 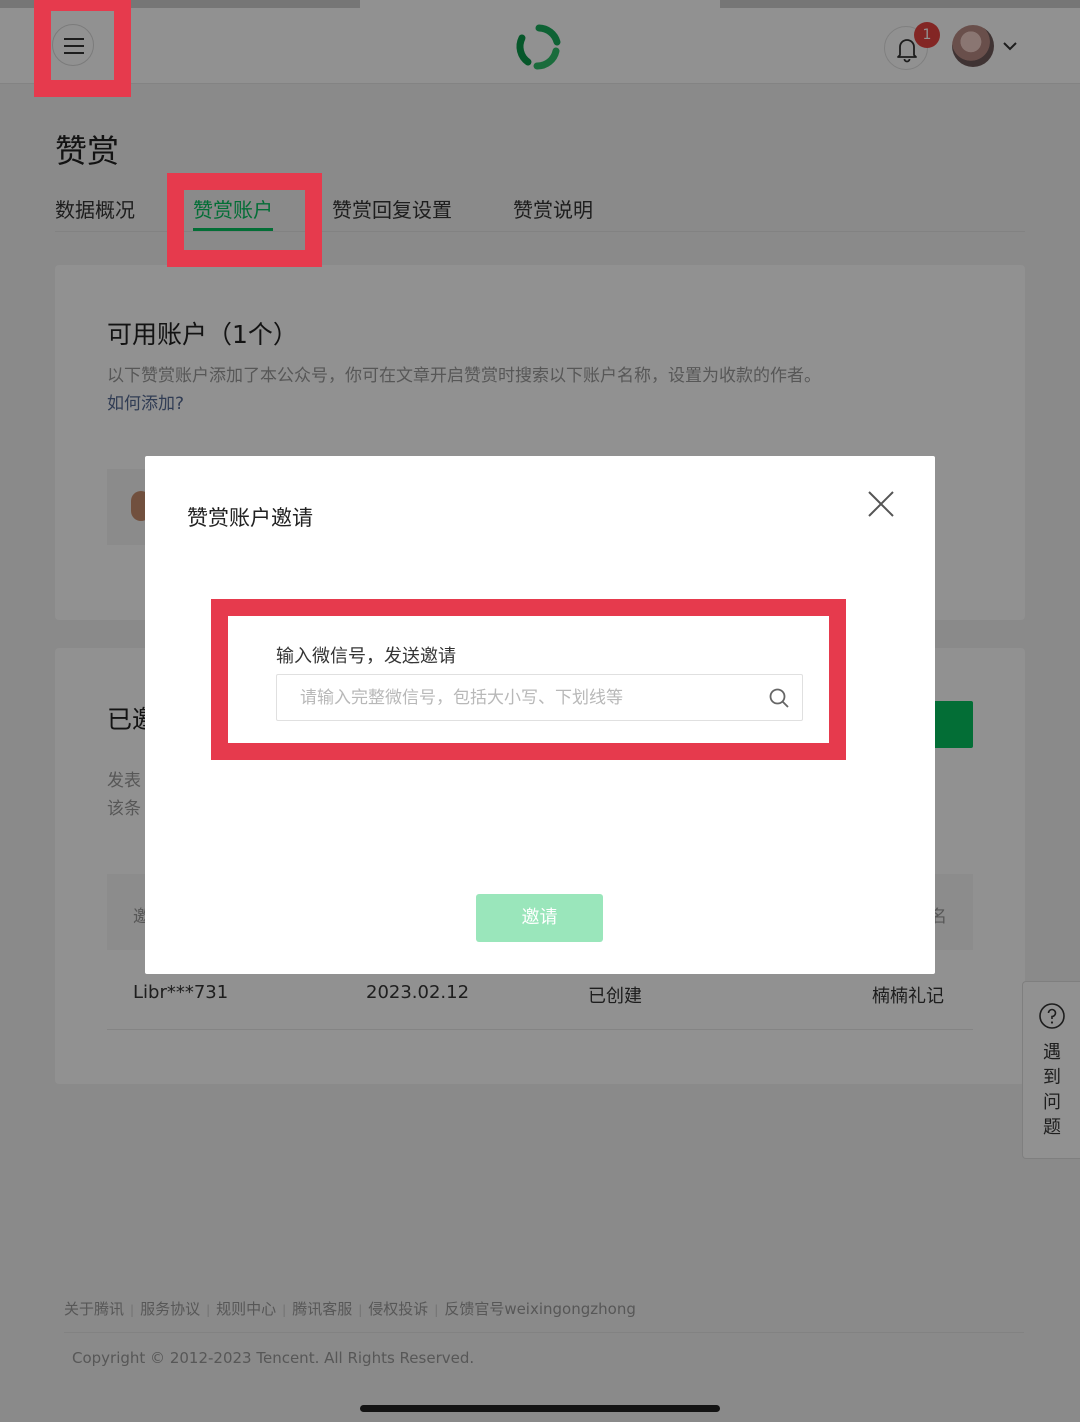 What do you see at coordinates (539, 918) in the screenshot?
I see `invite-button: 邀请` at bounding box center [539, 918].